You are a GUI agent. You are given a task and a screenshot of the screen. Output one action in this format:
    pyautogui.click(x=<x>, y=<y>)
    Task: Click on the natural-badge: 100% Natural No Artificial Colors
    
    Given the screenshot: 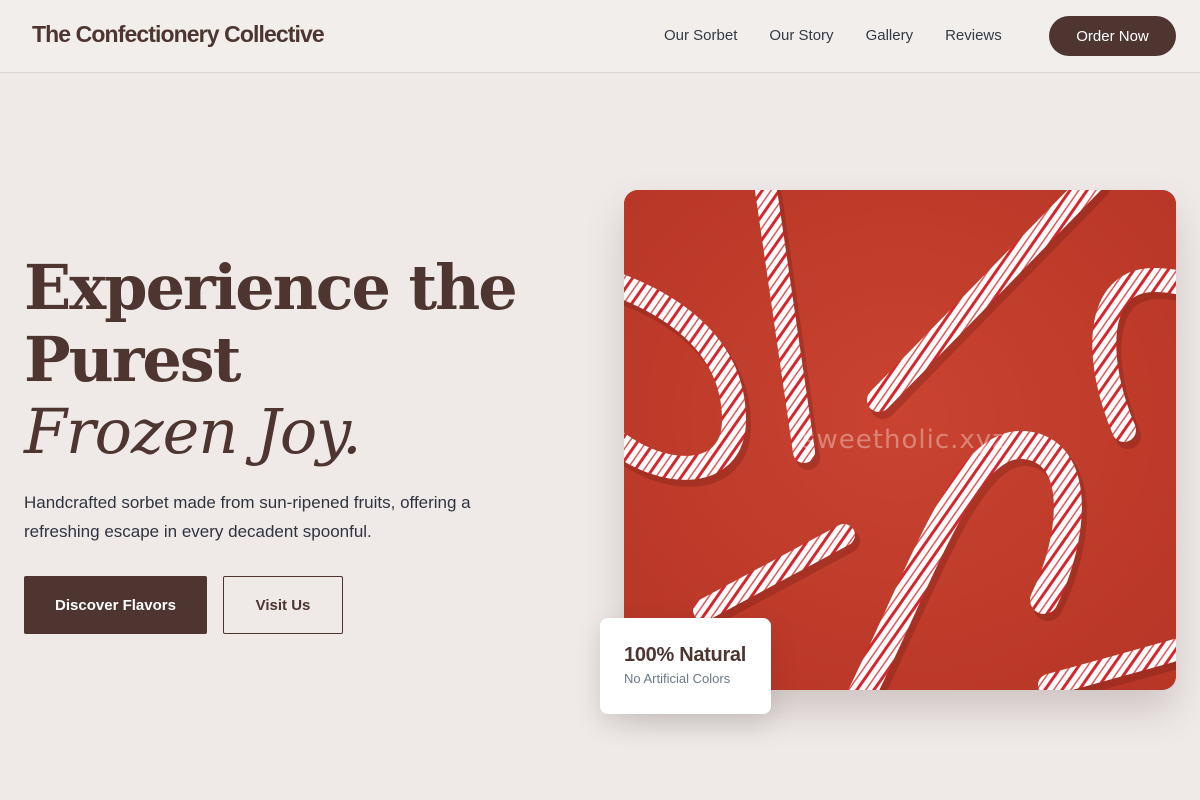 What is the action you would take?
    pyautogui.click(x=685, y=666)
    